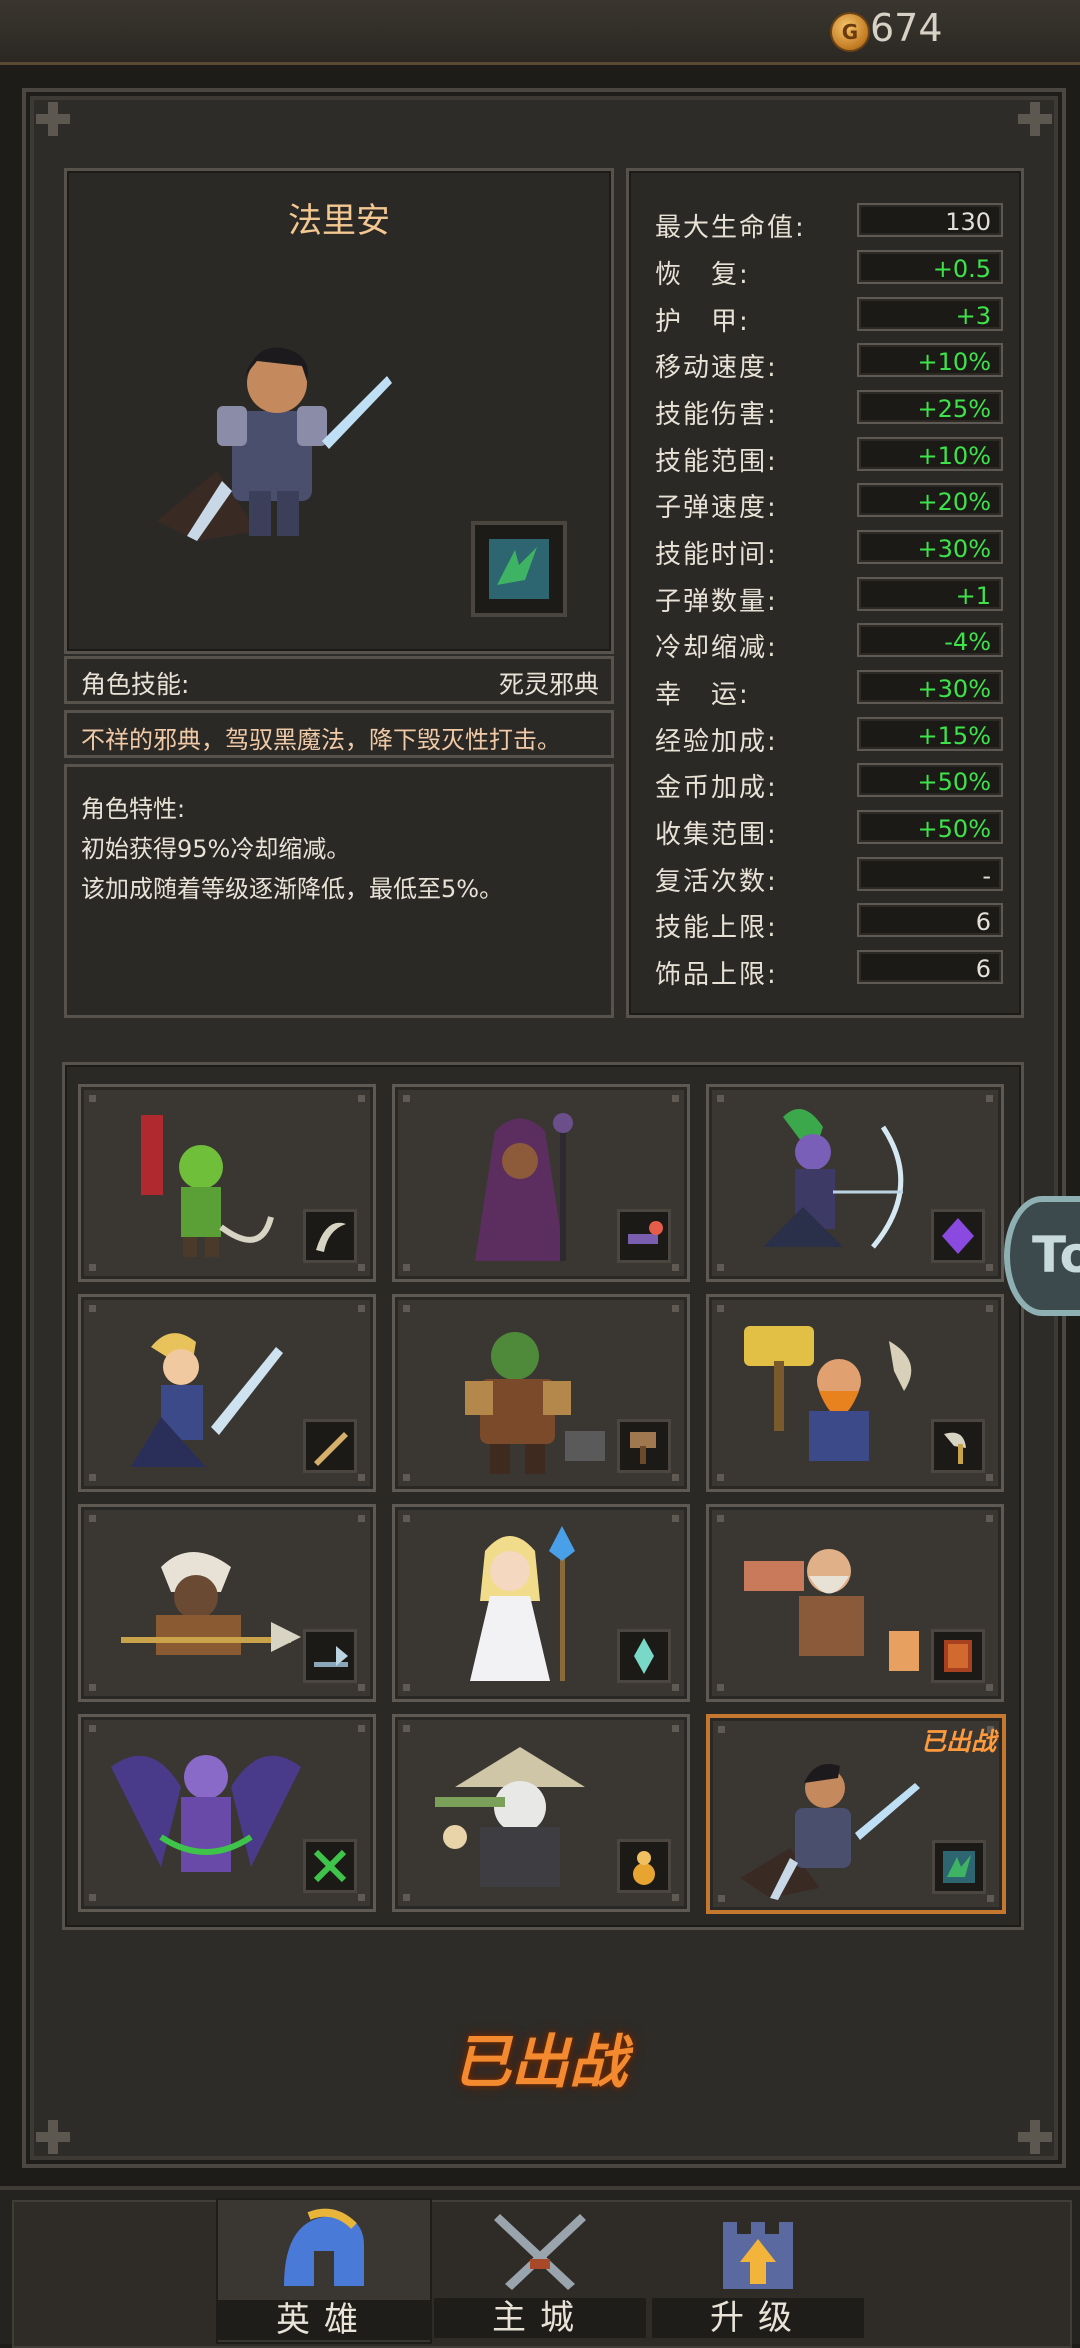 This screenshot has width=1080, height=2348. I want to click on hero-card-orc-warrior, so click(541, 1393).